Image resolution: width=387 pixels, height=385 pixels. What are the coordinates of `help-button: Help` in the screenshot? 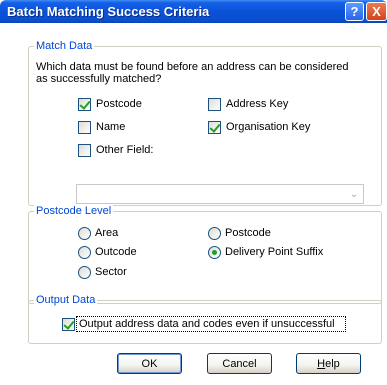 It's located at (328, 363).